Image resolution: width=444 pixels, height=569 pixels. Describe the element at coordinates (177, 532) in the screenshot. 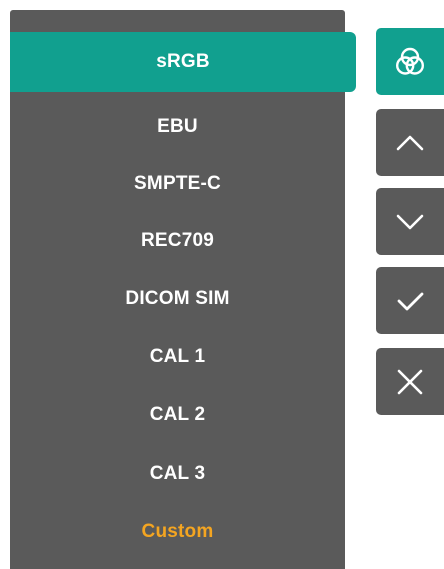

I see `menu-item-custom: Custom` at that location.